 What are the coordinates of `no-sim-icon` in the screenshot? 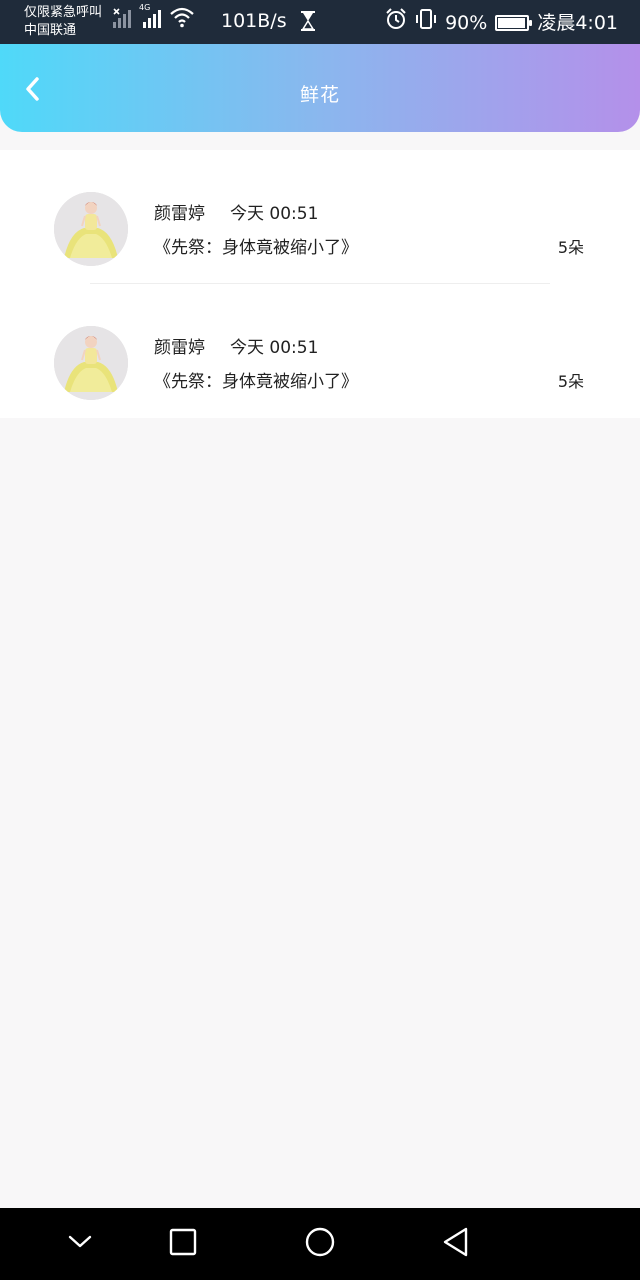 It's located at (124, 20).